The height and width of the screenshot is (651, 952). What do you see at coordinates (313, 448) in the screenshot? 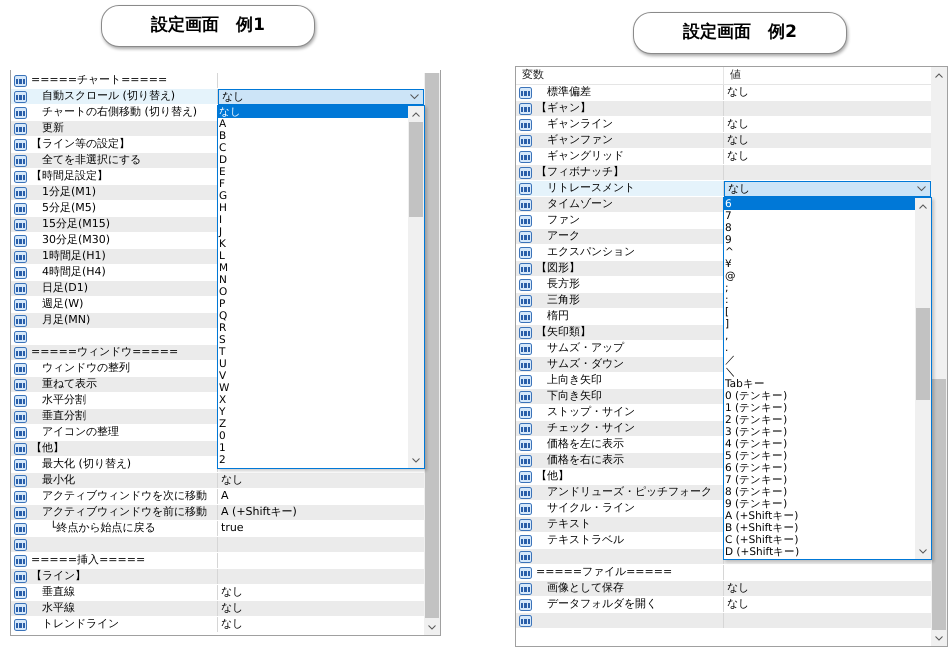
I see `dropdown-option: 1` at bounding box center [313, 448].